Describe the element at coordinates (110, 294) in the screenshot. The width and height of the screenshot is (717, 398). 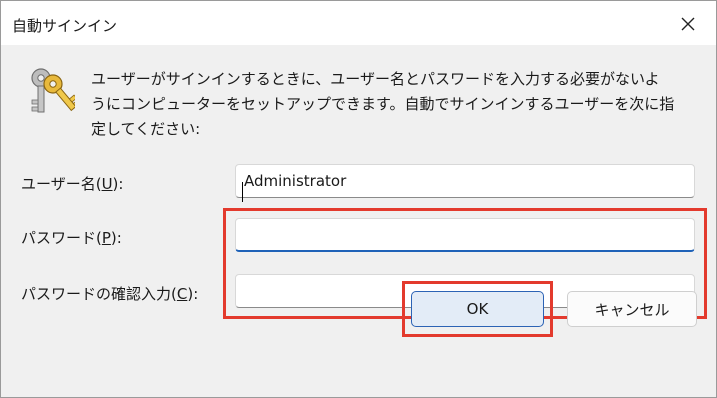
I see `confirm-password-label: パスワードの確認入力(C):` at that location.